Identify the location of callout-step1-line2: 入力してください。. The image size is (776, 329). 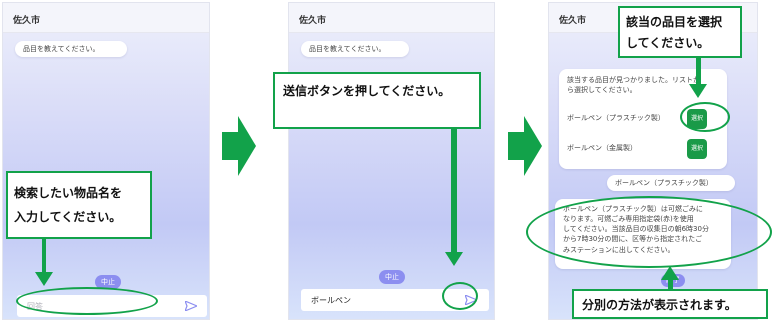
(68, 217).